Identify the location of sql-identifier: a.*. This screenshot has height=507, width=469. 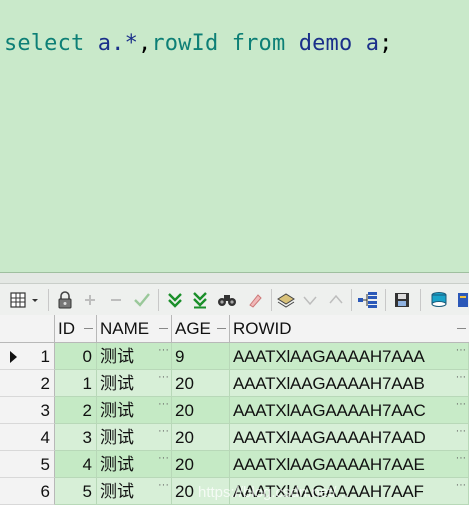
(117, 43).